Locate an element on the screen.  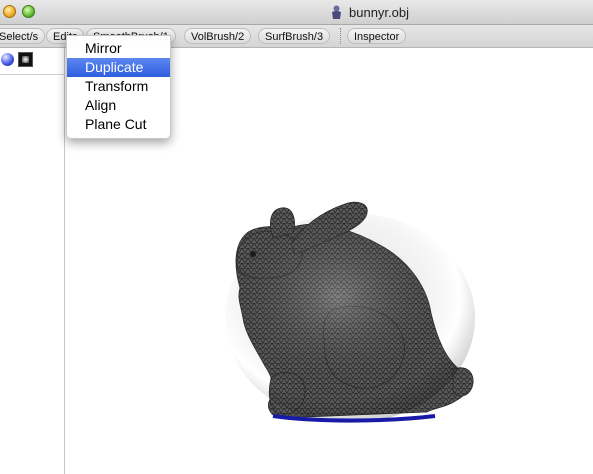
toolbar-separator is located at coordinates (341, 36).